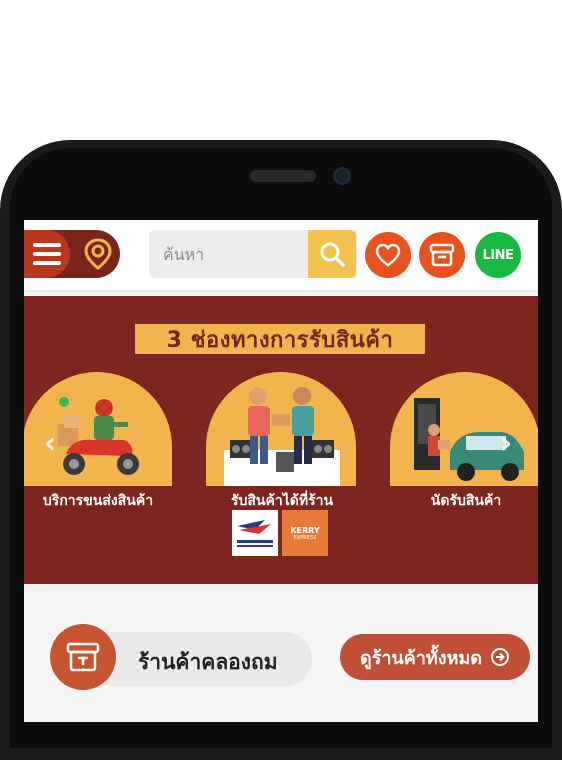  Describe the element at coordinates (466, 501) in the screenshot. I see `channel-label-meetup: นัดรับสินค้า` at that location.